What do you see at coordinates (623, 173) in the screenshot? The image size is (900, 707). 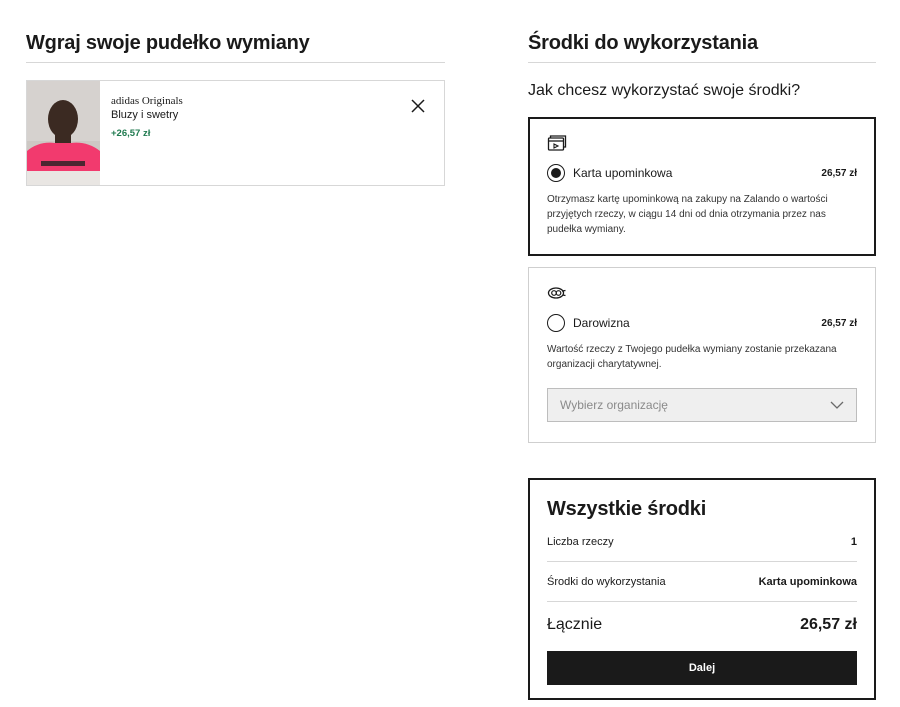 I see `option-label: Karta upominkowa` at bounding box center [623, 173].